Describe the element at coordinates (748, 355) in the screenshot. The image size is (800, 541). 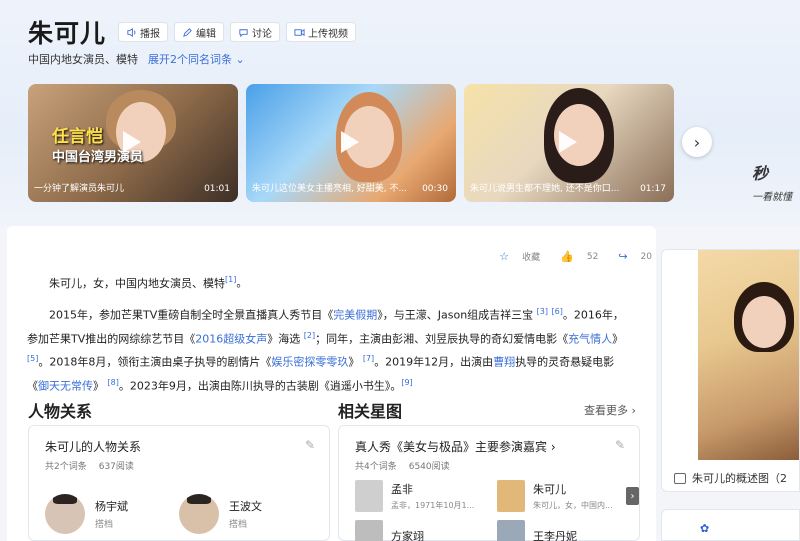
I see `summary-image` at that location.